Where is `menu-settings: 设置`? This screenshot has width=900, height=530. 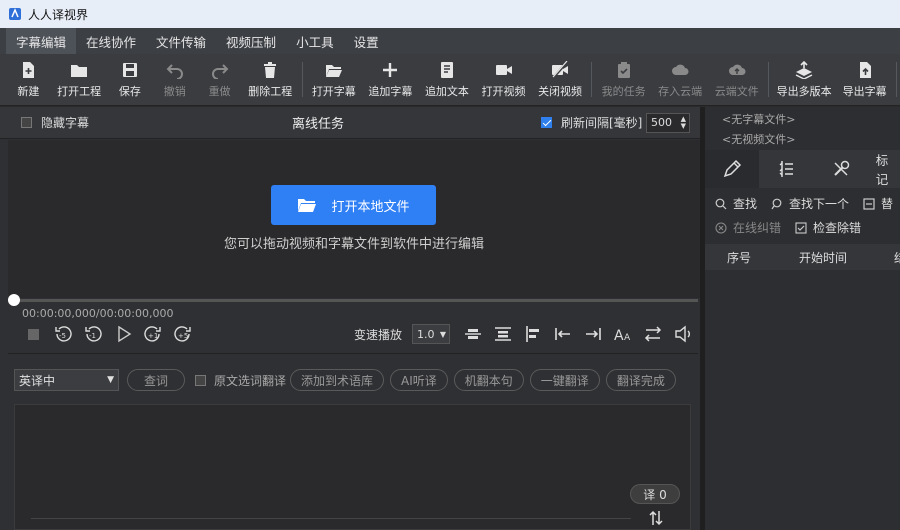 menu-settings: 设置 is located at coordinates (366, 41).